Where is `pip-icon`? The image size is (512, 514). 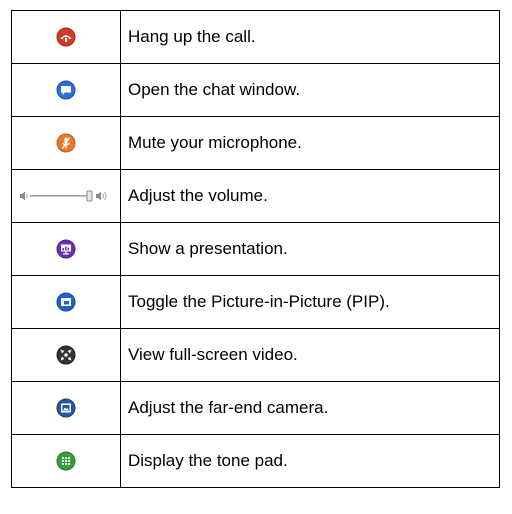 pip-icon is located at coordinates (66, 302).